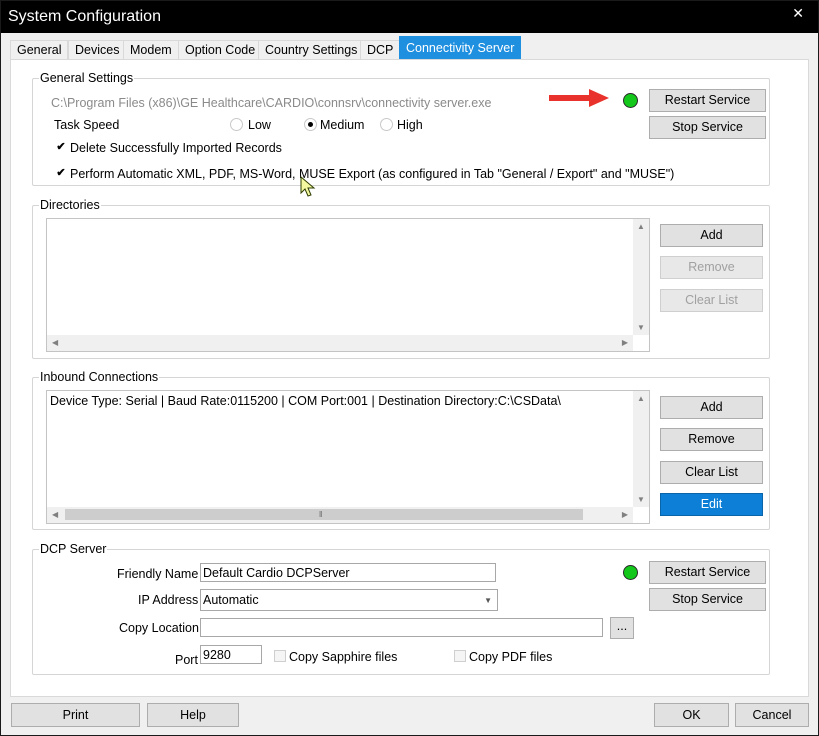 This screenshot has width=819, height=736. I want to click on copy-pdf-label: Copy PDF files, so click(511, 657).